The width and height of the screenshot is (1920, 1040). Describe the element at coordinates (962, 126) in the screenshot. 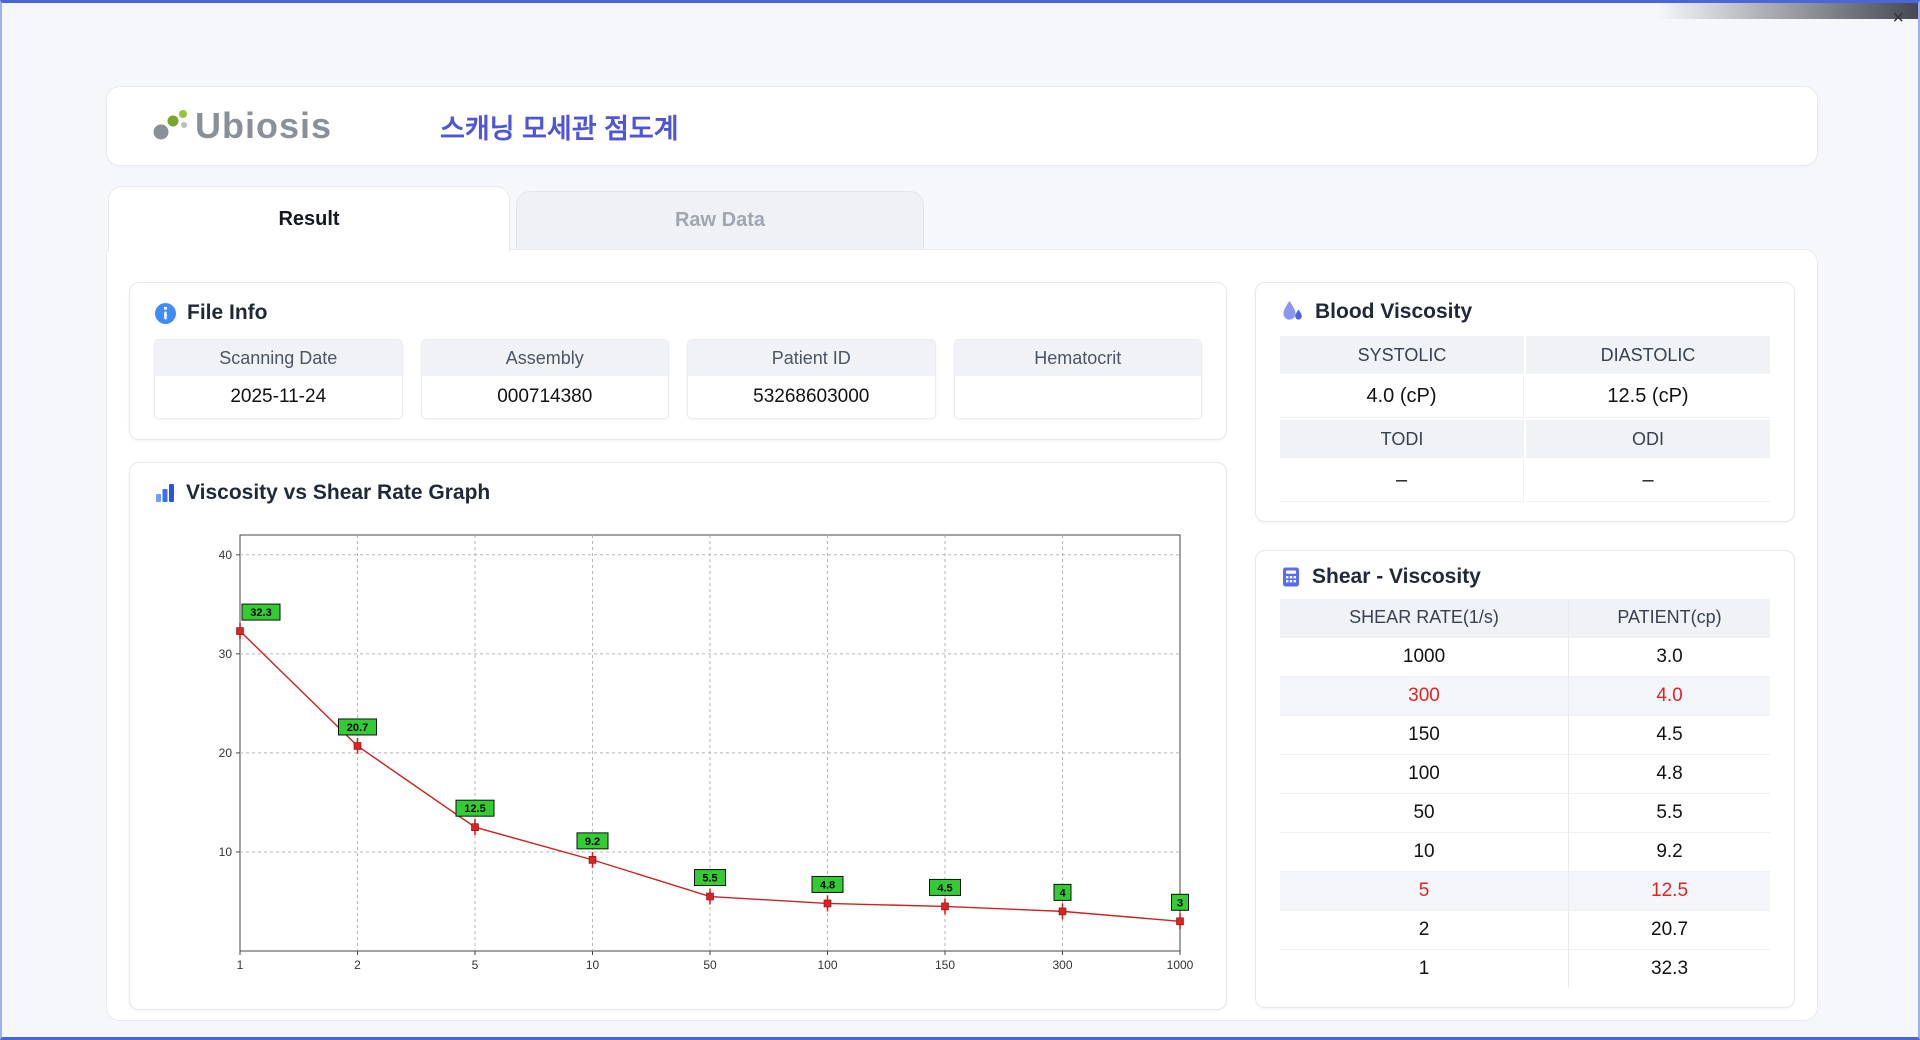

I see `header-card: Ubiosis 스캐닝 모세관 점도계` at that location.